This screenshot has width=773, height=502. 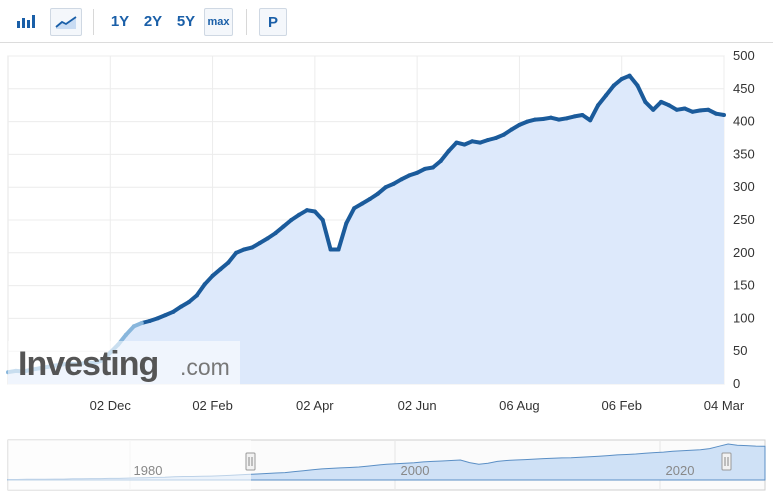 I want to click on y-tick-label: 350, so click(x=744, y=153).